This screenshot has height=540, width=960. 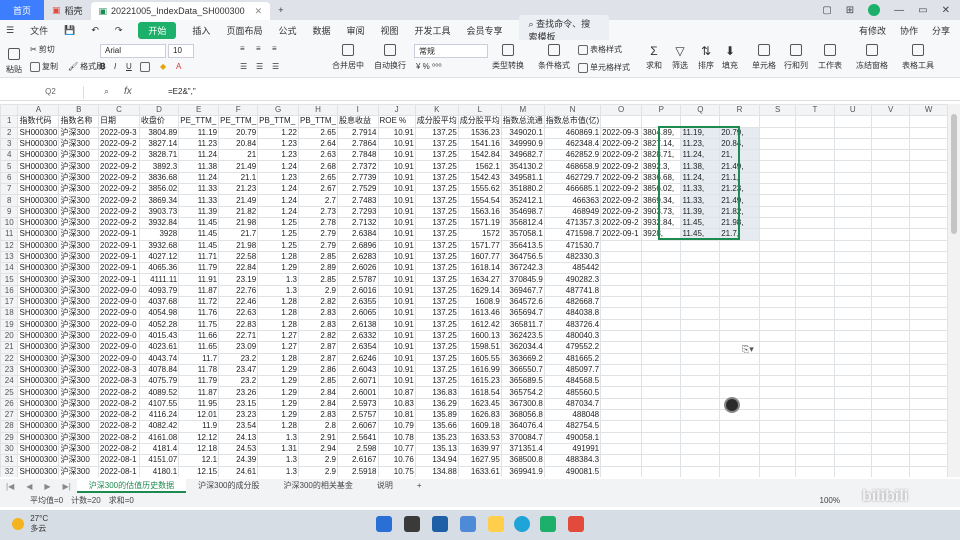 I want to click on cell: 3828.71,, so click(x=661, y=155).